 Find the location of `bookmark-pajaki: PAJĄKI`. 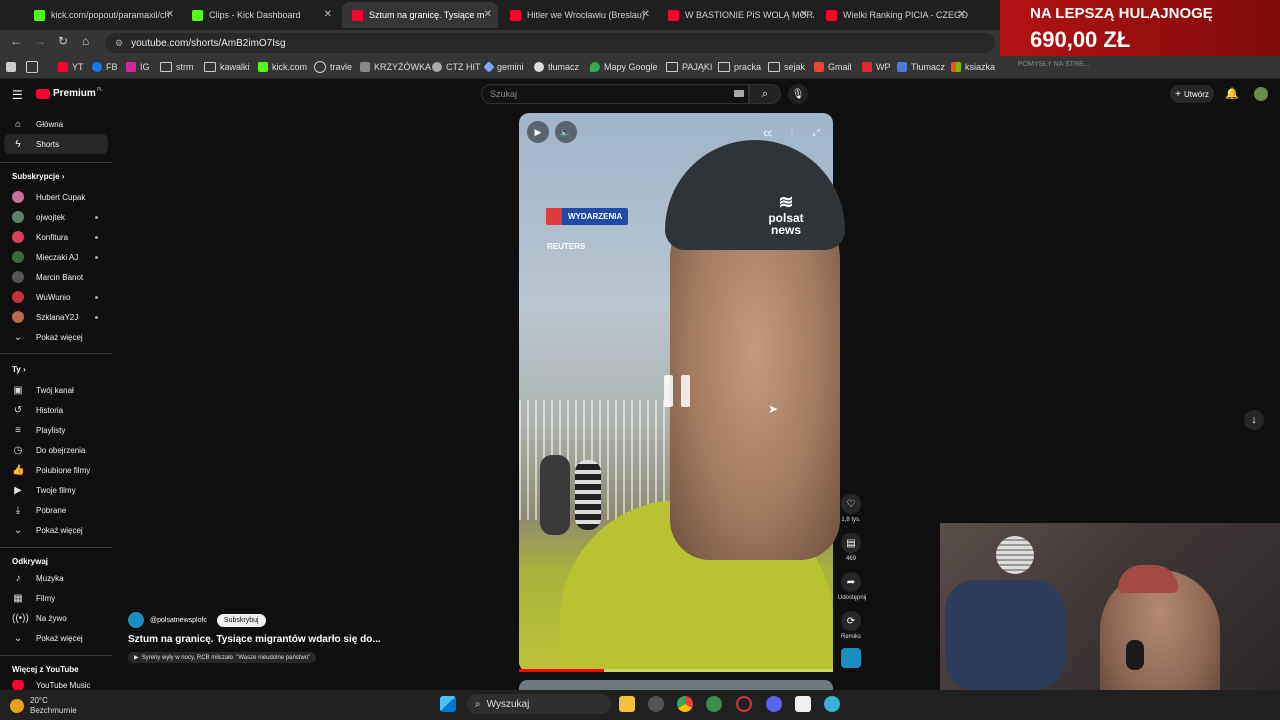

bookmark-pajaki: PAJĄKI is located at coordinates (689, 67).